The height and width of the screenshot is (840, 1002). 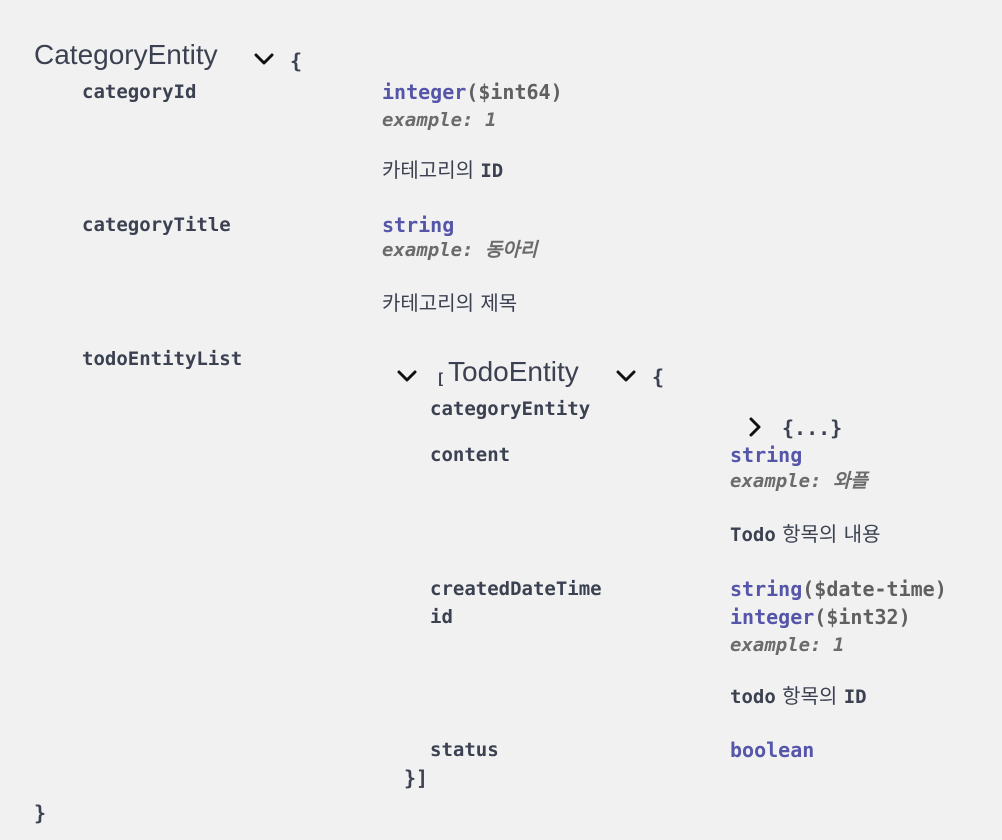 I want to click on property-description-categoryId: 카테고리의 ID, so click(x=442, y=170).